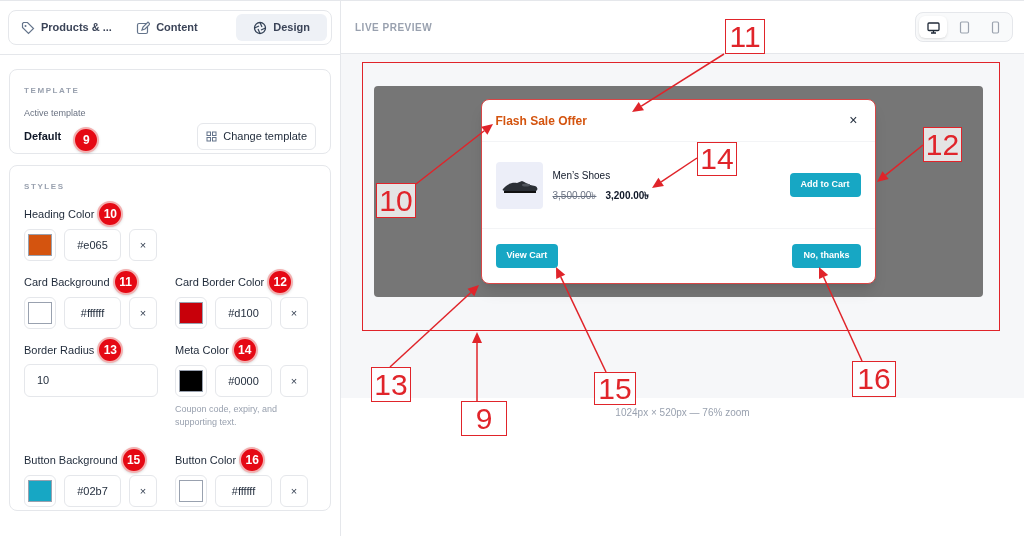  What do you see at coordinates (28, 27) in the screenshot?
I see `tag-icon` at bounding box center [28, 27].